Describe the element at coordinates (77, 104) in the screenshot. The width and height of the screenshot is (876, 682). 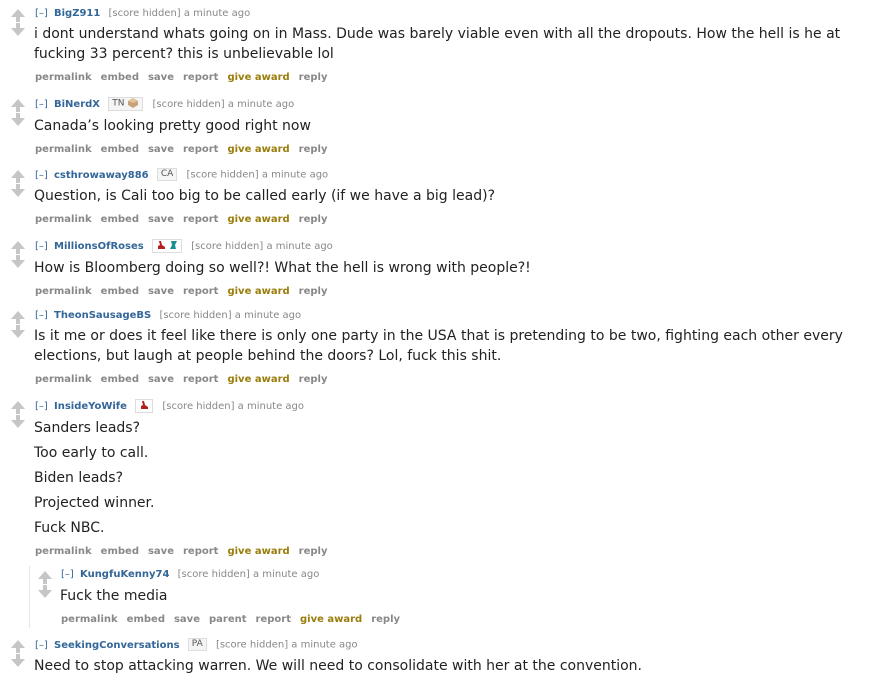
I see `author-link: BiNerdX` at that location.